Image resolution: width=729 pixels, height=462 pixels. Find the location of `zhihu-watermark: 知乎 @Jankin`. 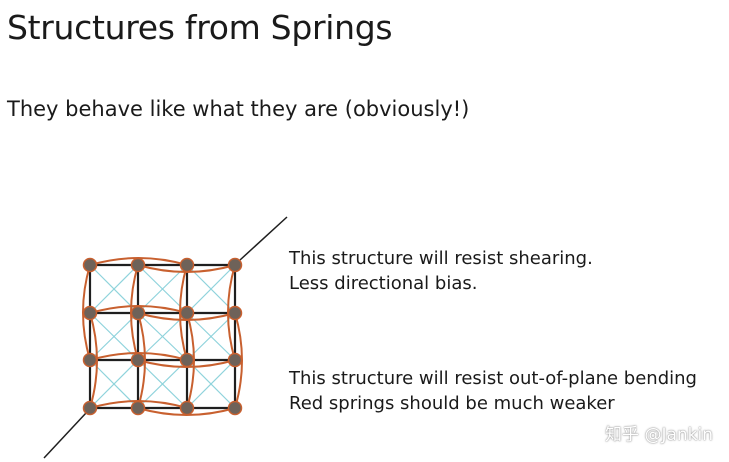

zhihu-watermark: 知乎 @Jankin is located at coordinates (659, 435).